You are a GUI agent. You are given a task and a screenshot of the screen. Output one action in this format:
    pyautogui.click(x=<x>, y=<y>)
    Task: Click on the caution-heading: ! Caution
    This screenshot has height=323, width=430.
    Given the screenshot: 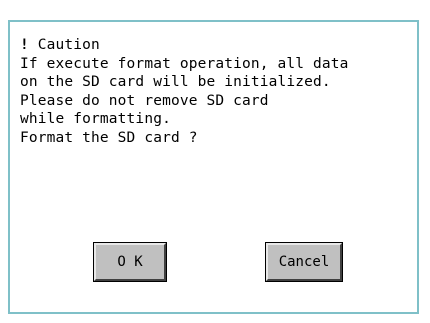 What is the action you would take?
    pyautogui.click(x=215, y=45)
    